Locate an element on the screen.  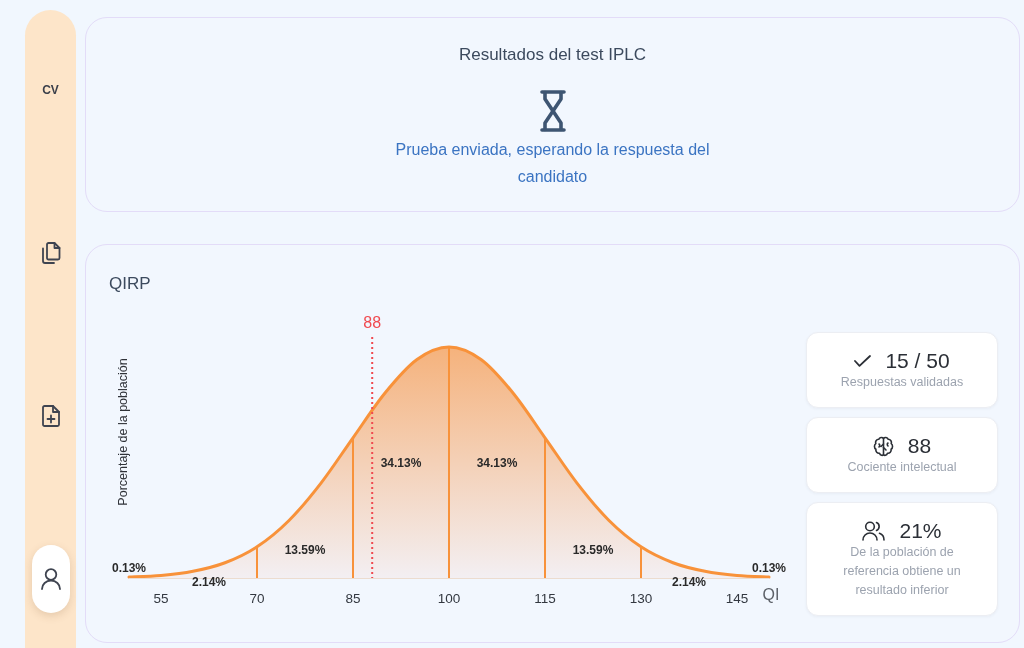
x-tick-label: 55 is located at coordinates (161, 598).